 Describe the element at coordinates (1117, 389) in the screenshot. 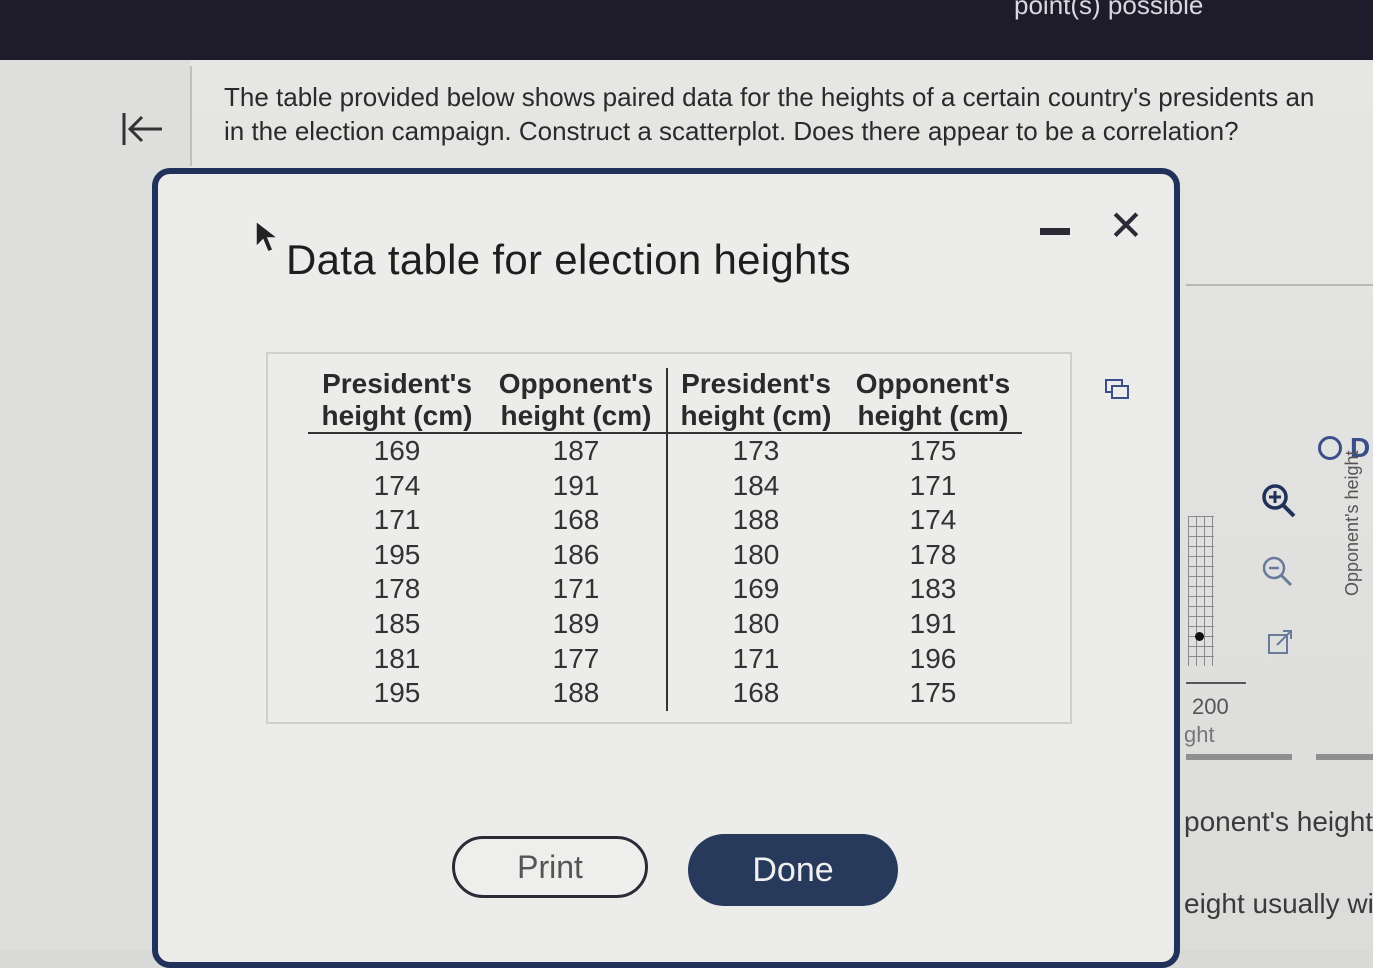

I see `copy-icon` at that location.